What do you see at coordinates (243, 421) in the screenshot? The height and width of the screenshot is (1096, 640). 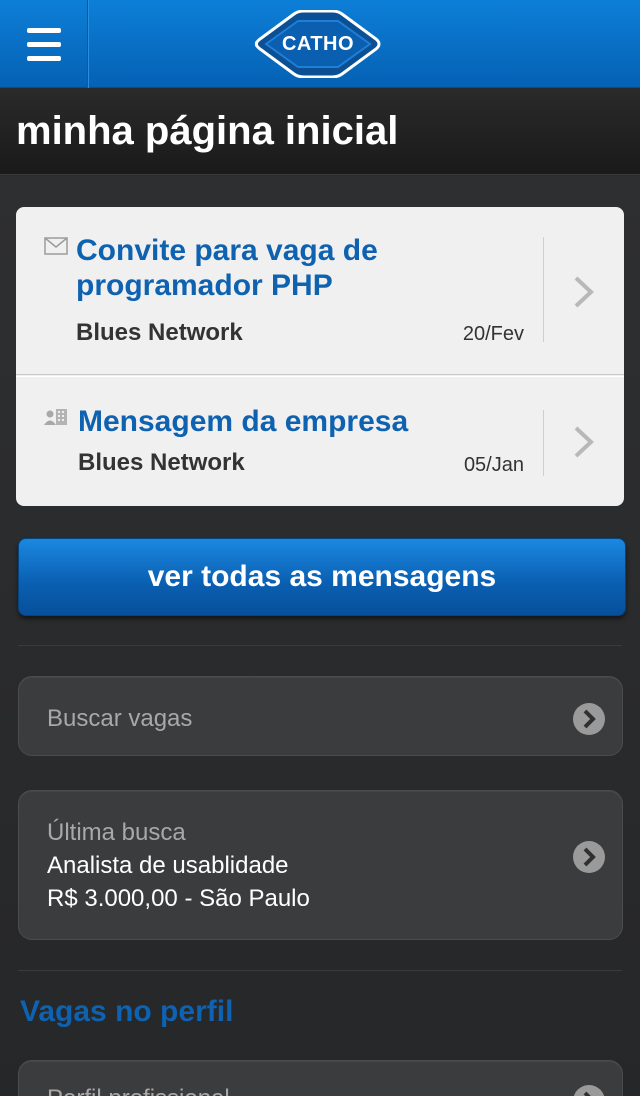 I see `message-title: Mensagem da empresa` at bounding box center [243, 421].